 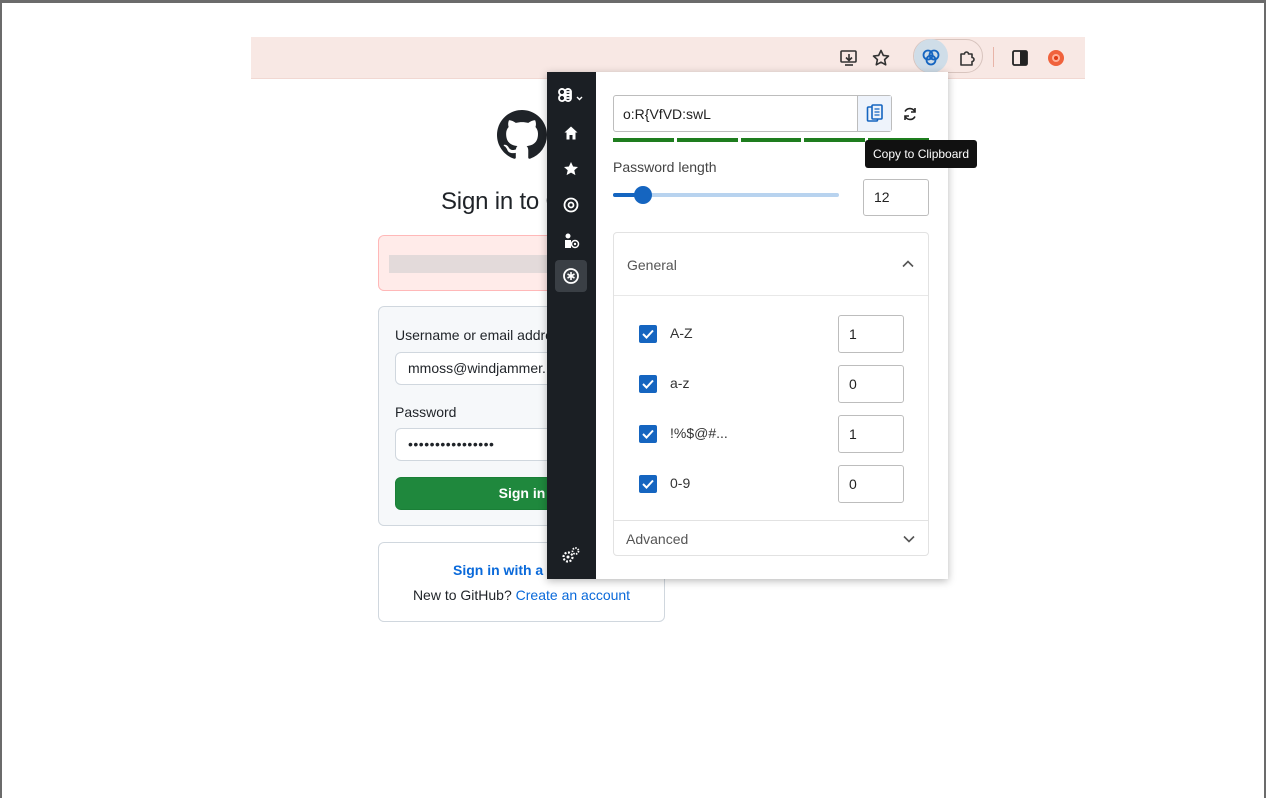 What do you see at coordinates (571, 325) in the screenshot?
I see `popup-sidebar` at bounding box center [571, 325].